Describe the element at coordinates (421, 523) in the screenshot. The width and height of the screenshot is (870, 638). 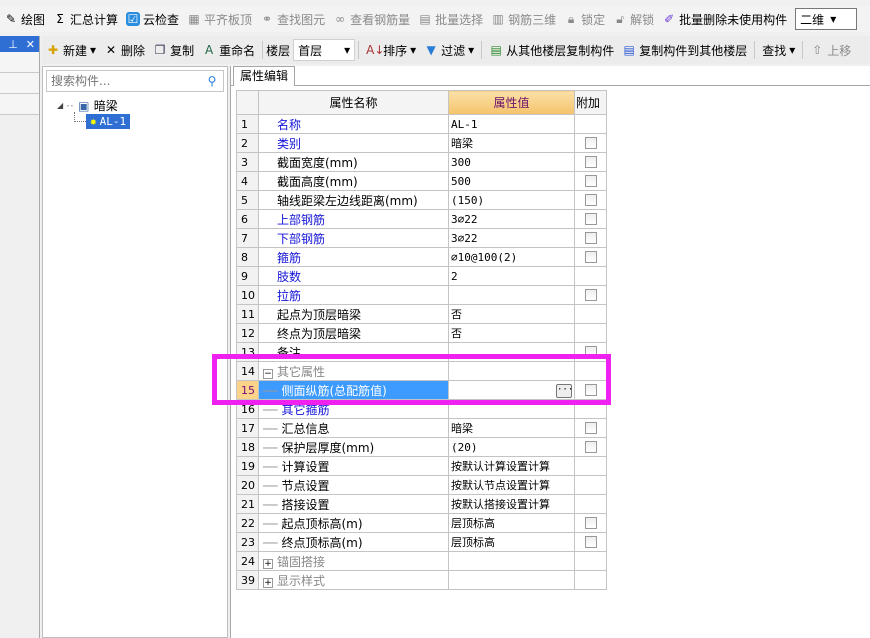
I see `property-row: 22 ── 起点顶标高(m) 层顶标高` at that location.